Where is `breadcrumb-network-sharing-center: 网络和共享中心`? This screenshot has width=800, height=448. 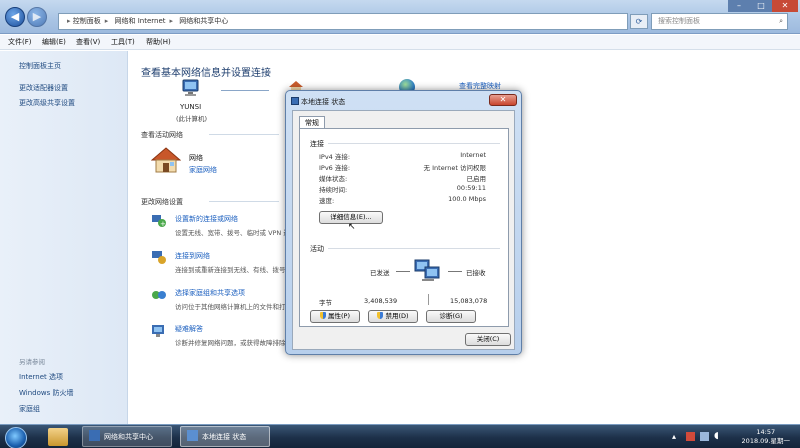 breadcrumb-network-sharing-center: 网络和共享中心 is located at coordinates (203, 21).